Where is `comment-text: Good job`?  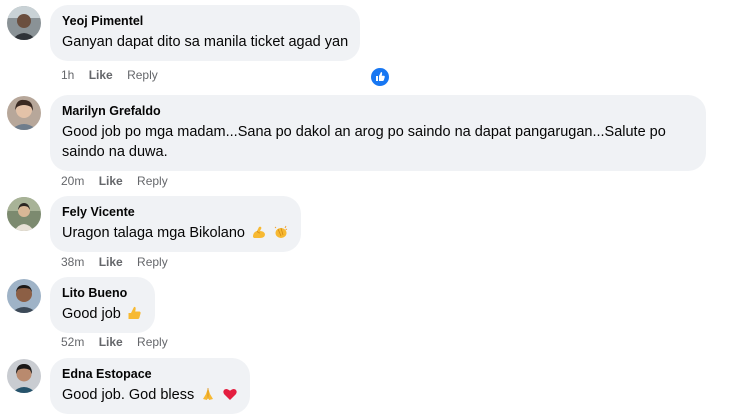
comment-text: Good job is located at coordinates (91, 314).